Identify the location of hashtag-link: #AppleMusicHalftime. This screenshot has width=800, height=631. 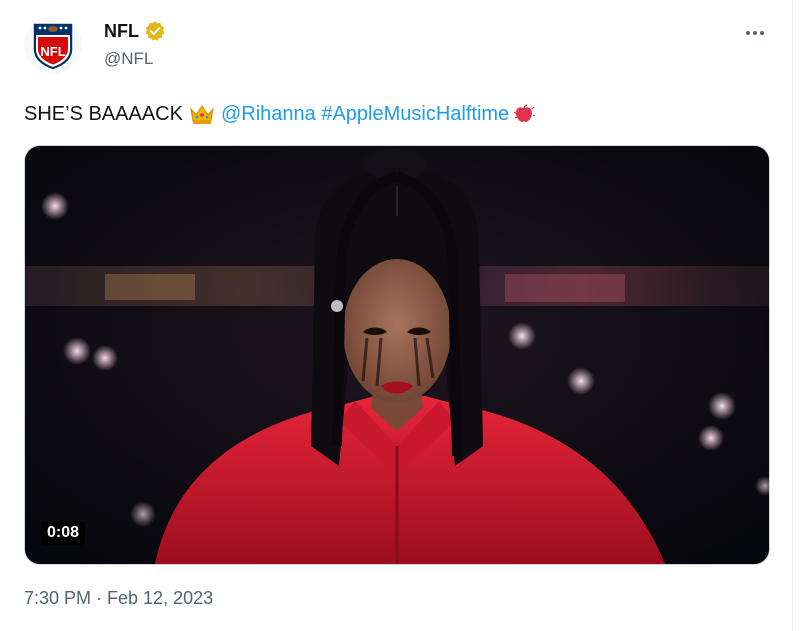
(415, 114).